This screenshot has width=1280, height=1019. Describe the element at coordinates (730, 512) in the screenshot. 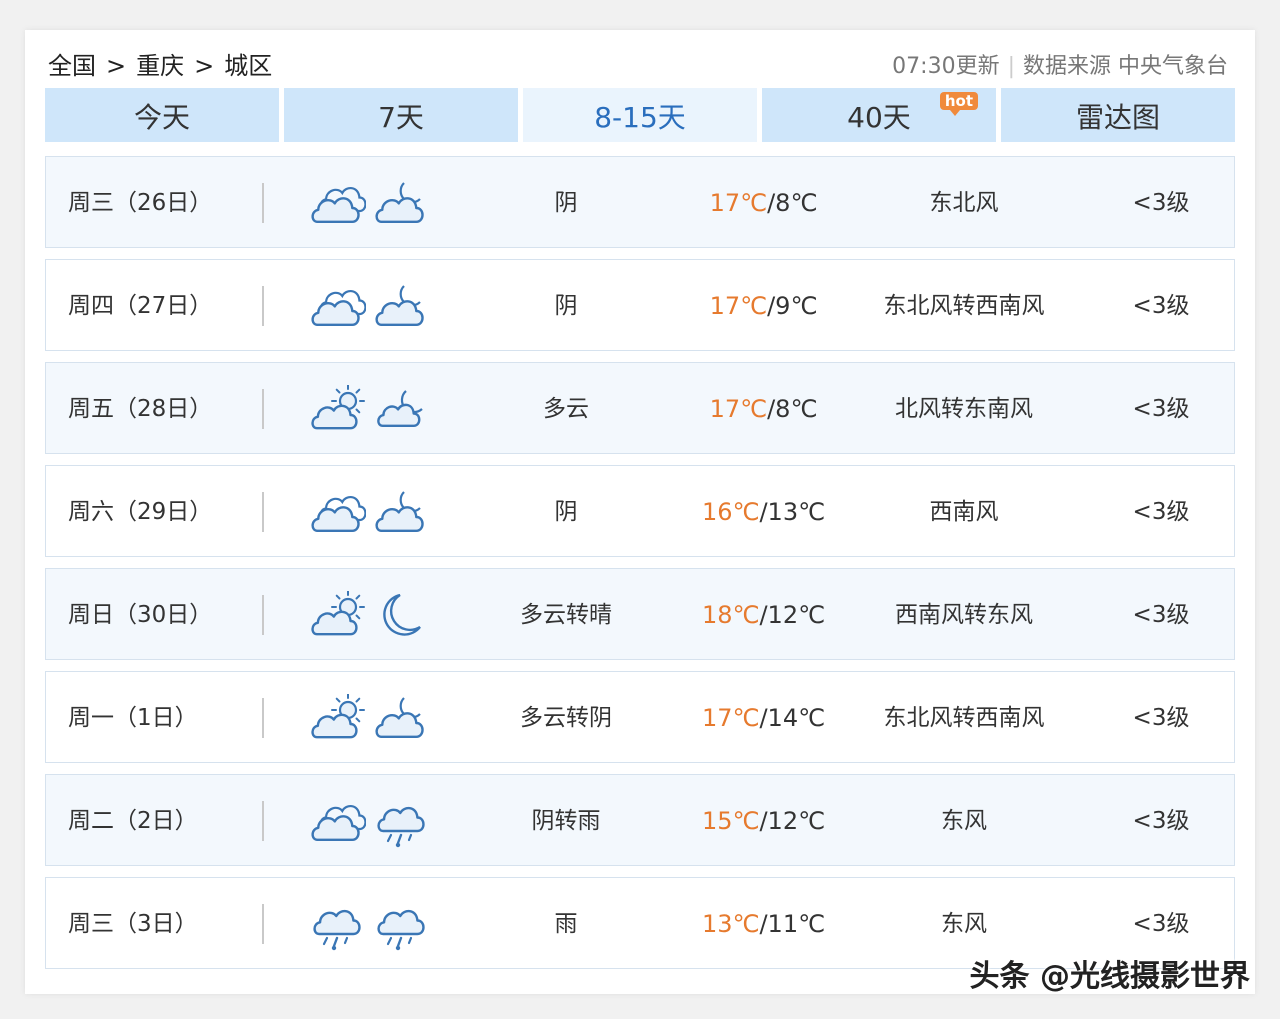

I see `high-temp: 16℃` at that location.